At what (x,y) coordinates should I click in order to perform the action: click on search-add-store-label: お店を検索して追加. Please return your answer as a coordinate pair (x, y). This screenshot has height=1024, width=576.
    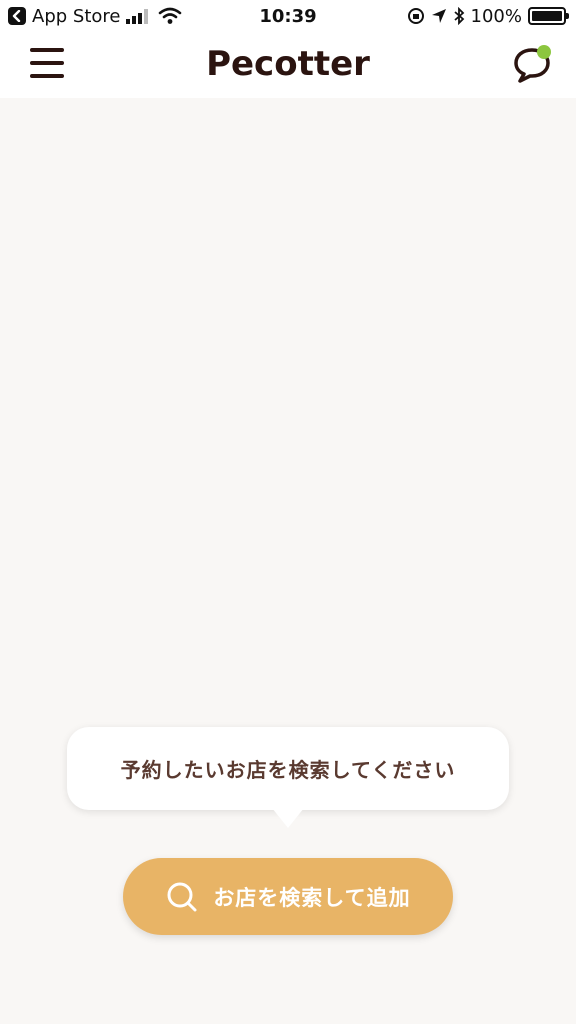
    Looking at the image, I should click on (312, 898).